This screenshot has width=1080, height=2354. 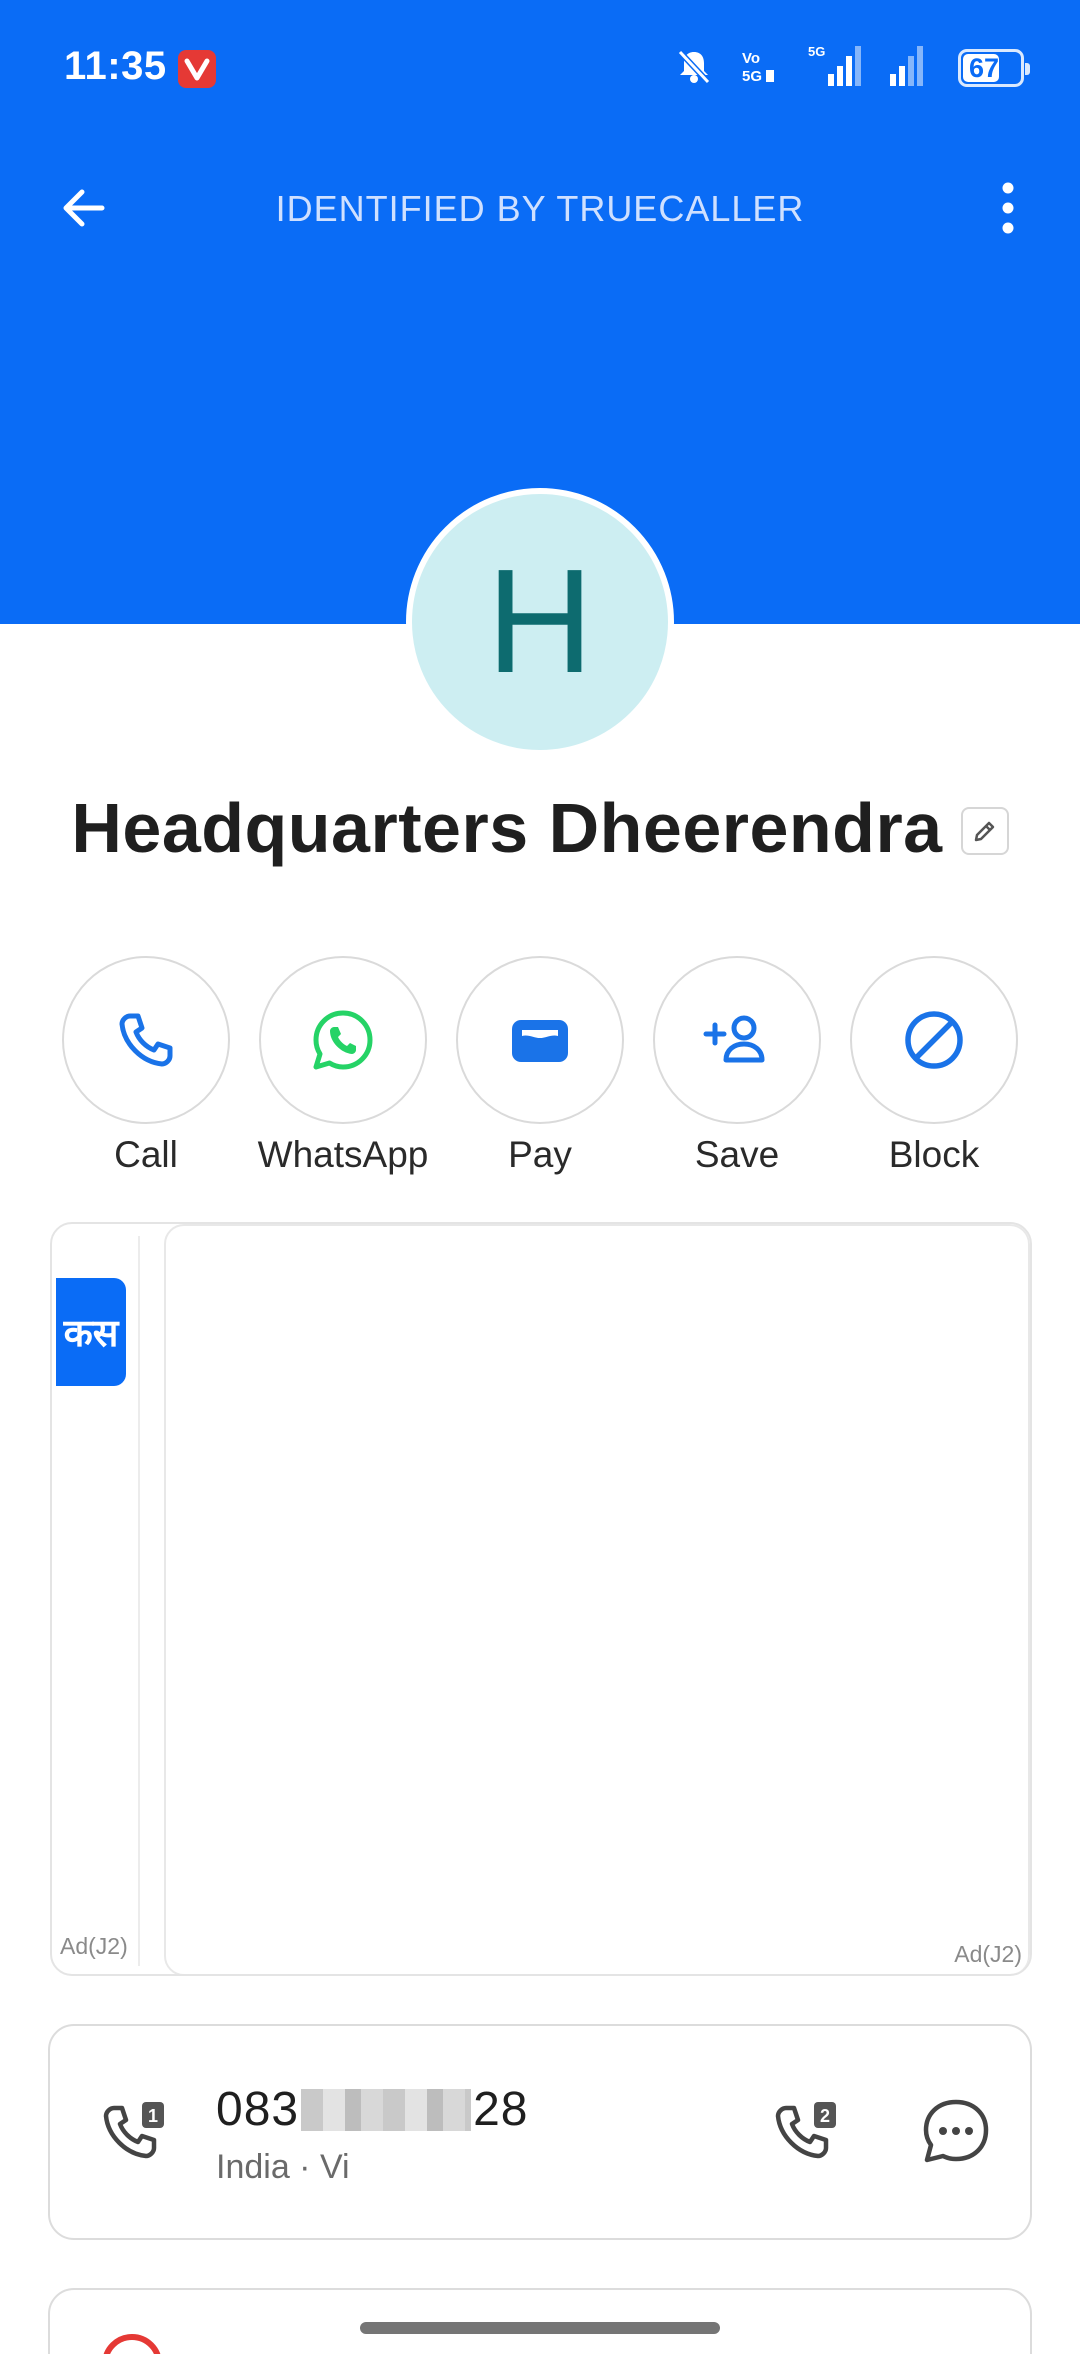 I want to click on svg-text: 2, so click(x=825, y=2116).